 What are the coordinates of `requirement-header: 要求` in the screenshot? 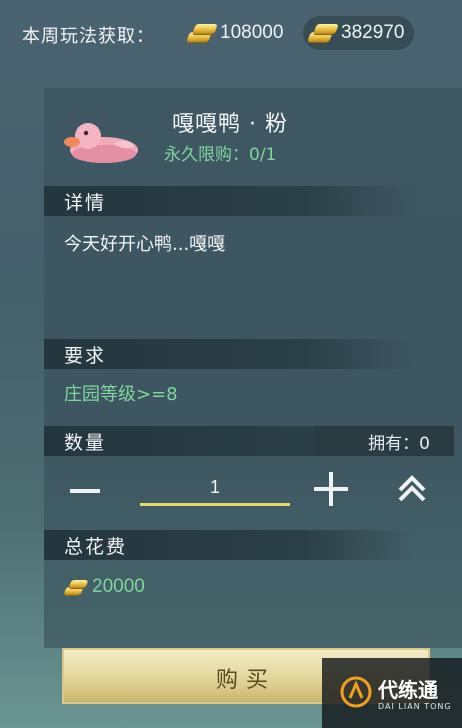 It's located at (229, 354).